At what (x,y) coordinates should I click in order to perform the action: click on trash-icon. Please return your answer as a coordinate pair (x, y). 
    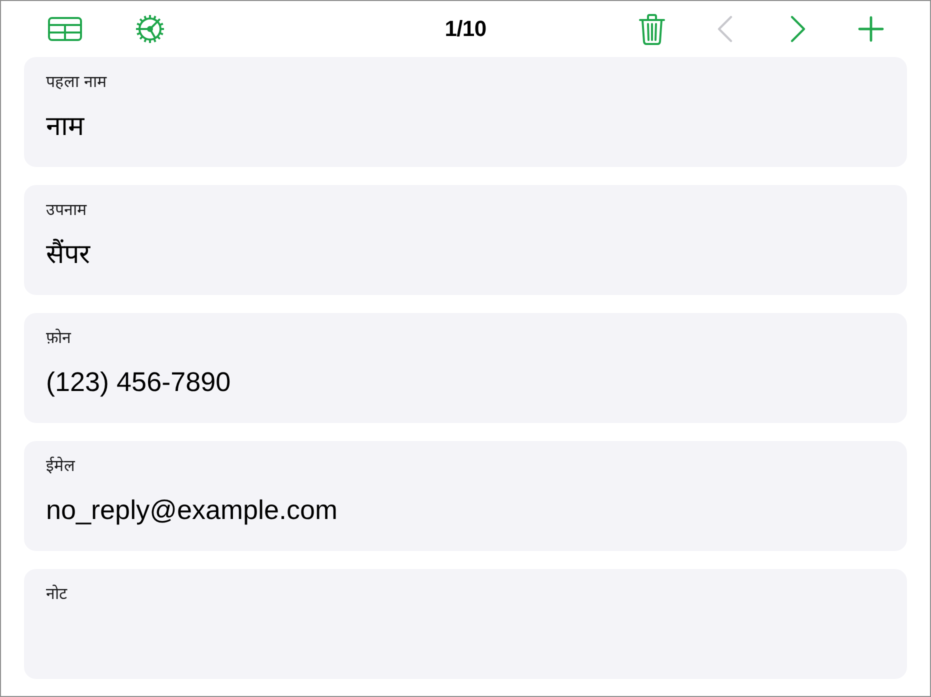
    Looking at the image, I should click on (652, 29).